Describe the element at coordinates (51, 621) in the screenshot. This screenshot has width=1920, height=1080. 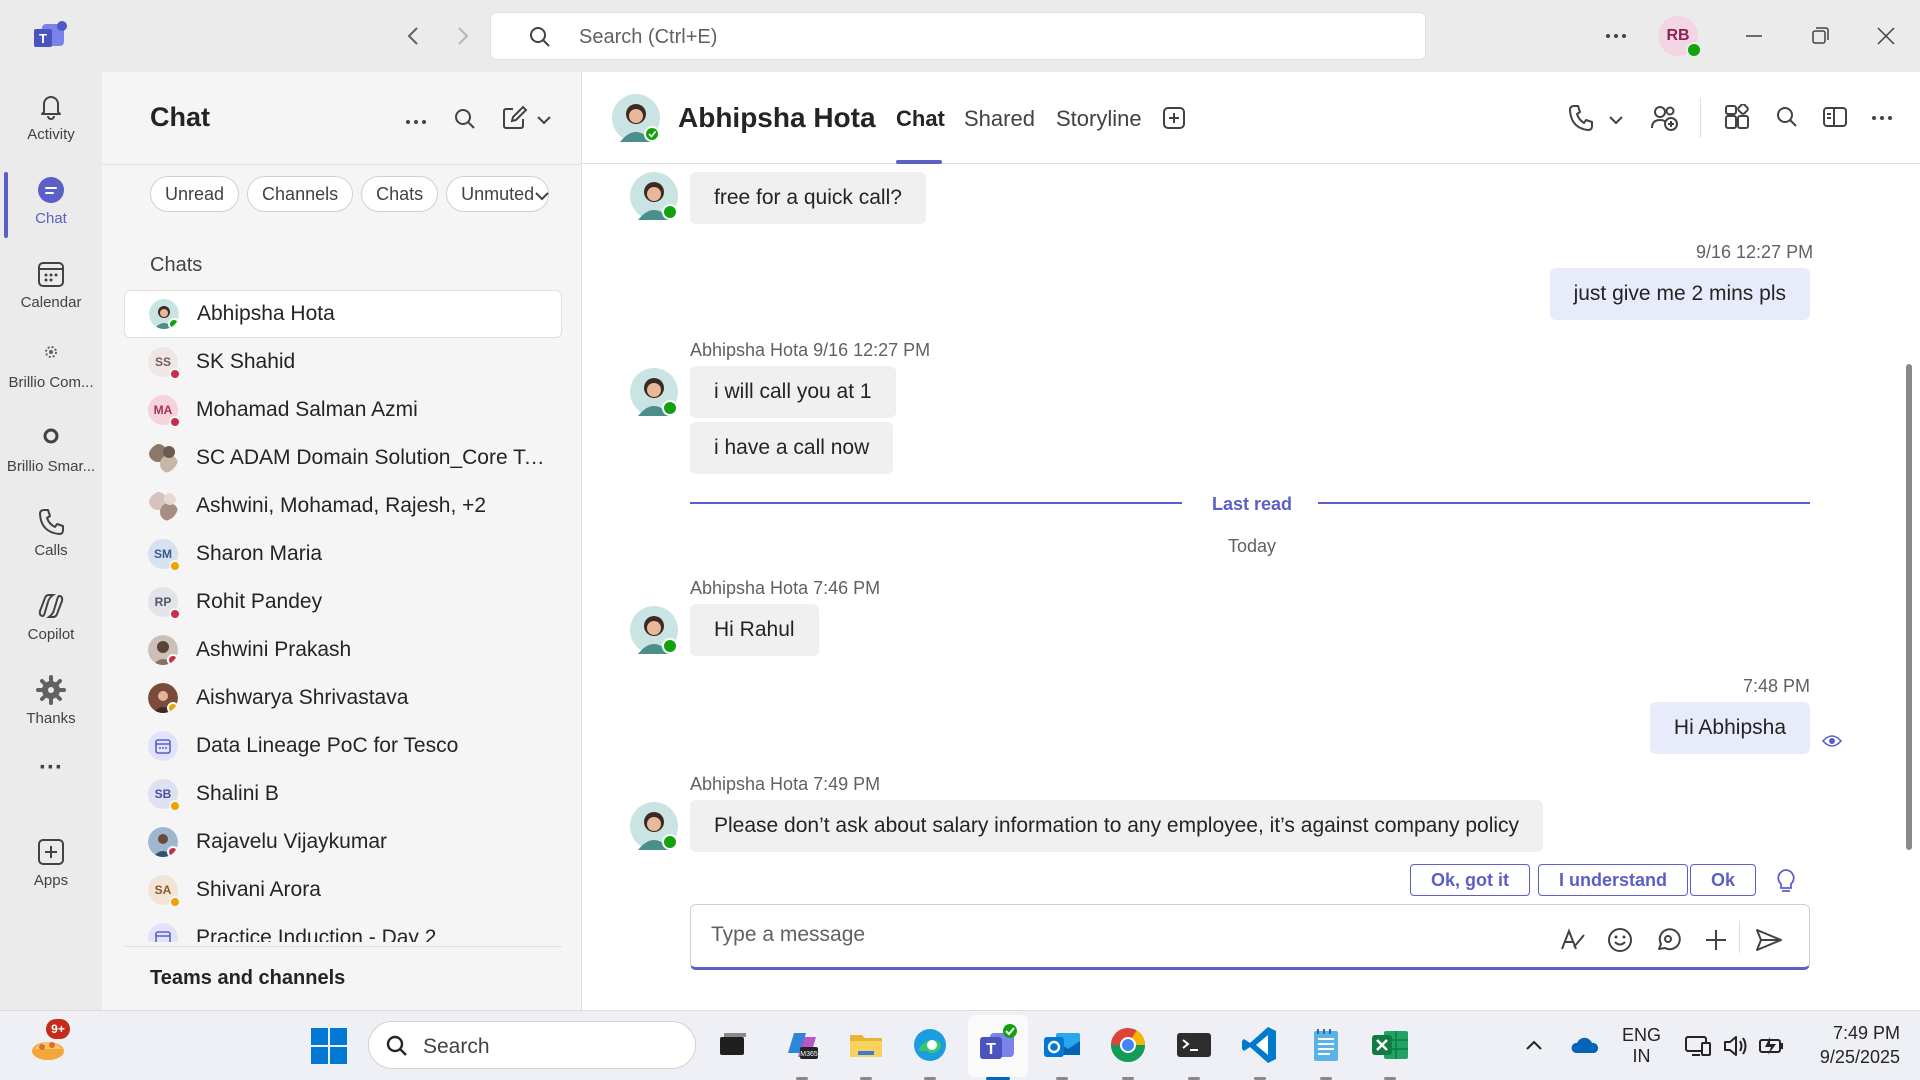
I see `rail-copilot: Copilot` at that location.